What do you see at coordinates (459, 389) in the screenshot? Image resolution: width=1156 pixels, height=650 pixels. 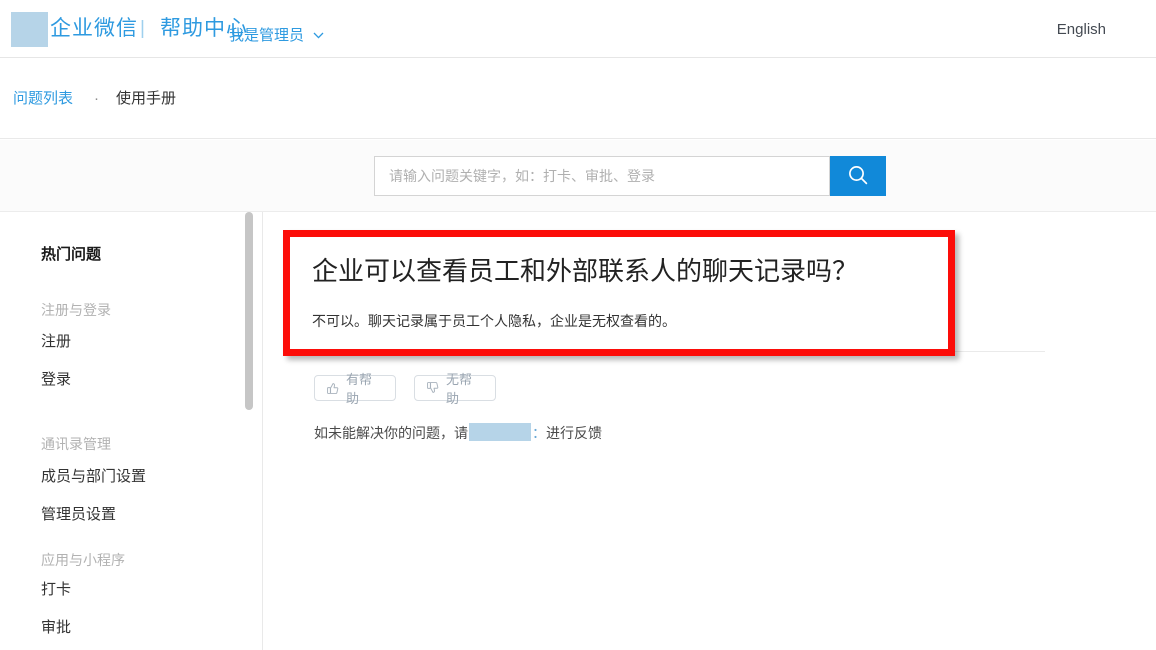 I see `unhelpful-button-label: 无帮助` at bounding box center [459, 389].